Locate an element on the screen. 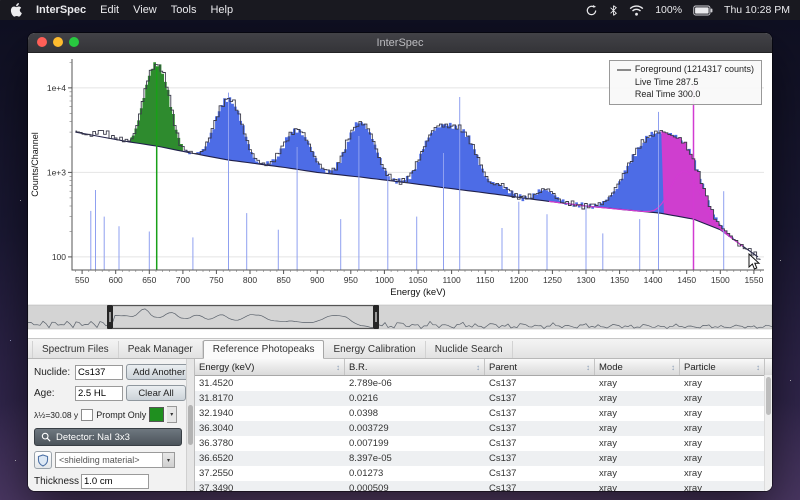  column-header-parent: Parent ↕ is located at coordinates (540, 367).